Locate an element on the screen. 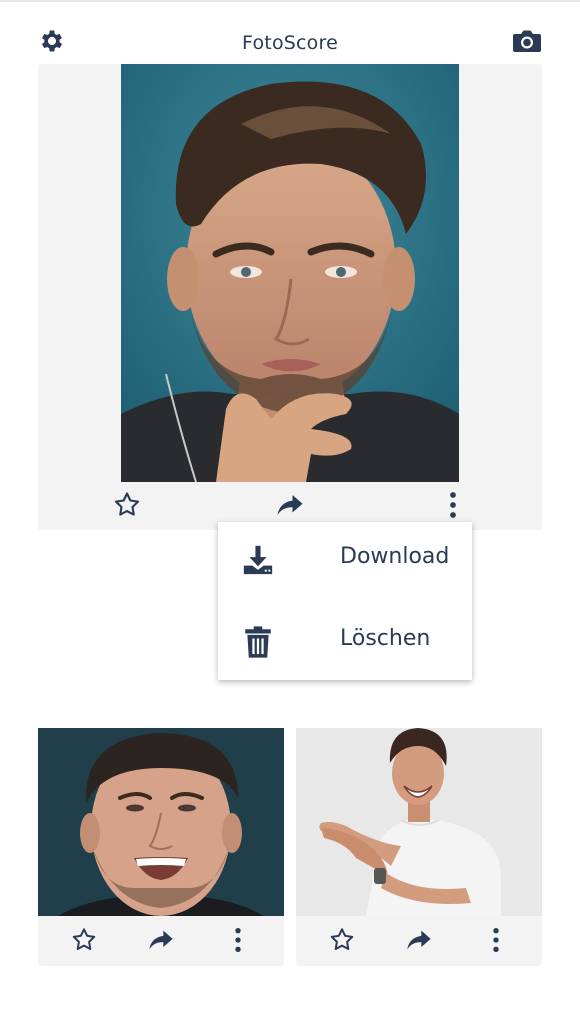 Image resolution: width=580 pixels, height=1024 pixels. context-menu: Download Löschen is located at coordinates (345, 601).